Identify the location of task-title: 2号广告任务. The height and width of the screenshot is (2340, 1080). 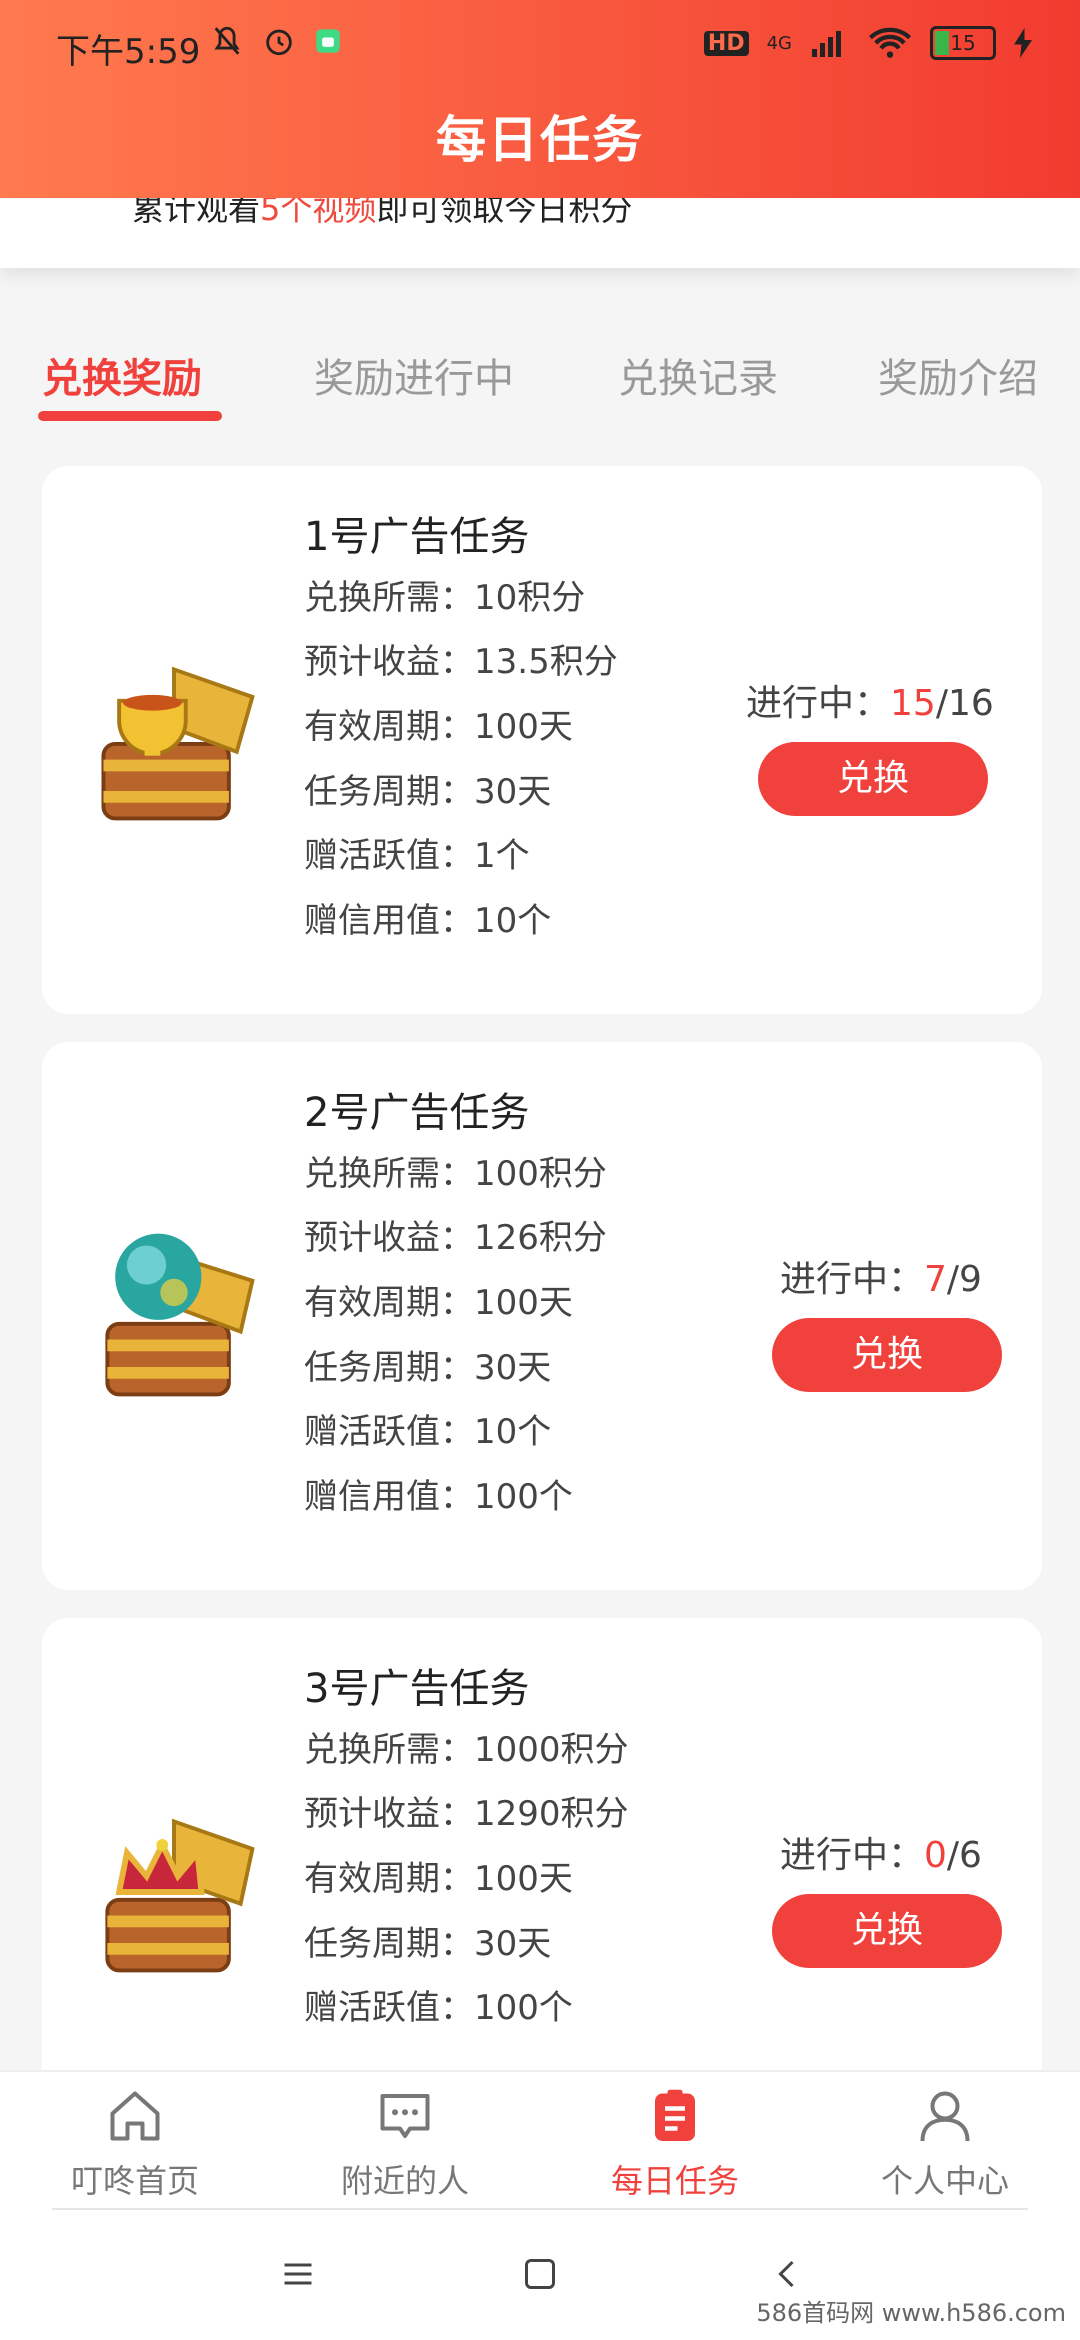
(417, 1113).